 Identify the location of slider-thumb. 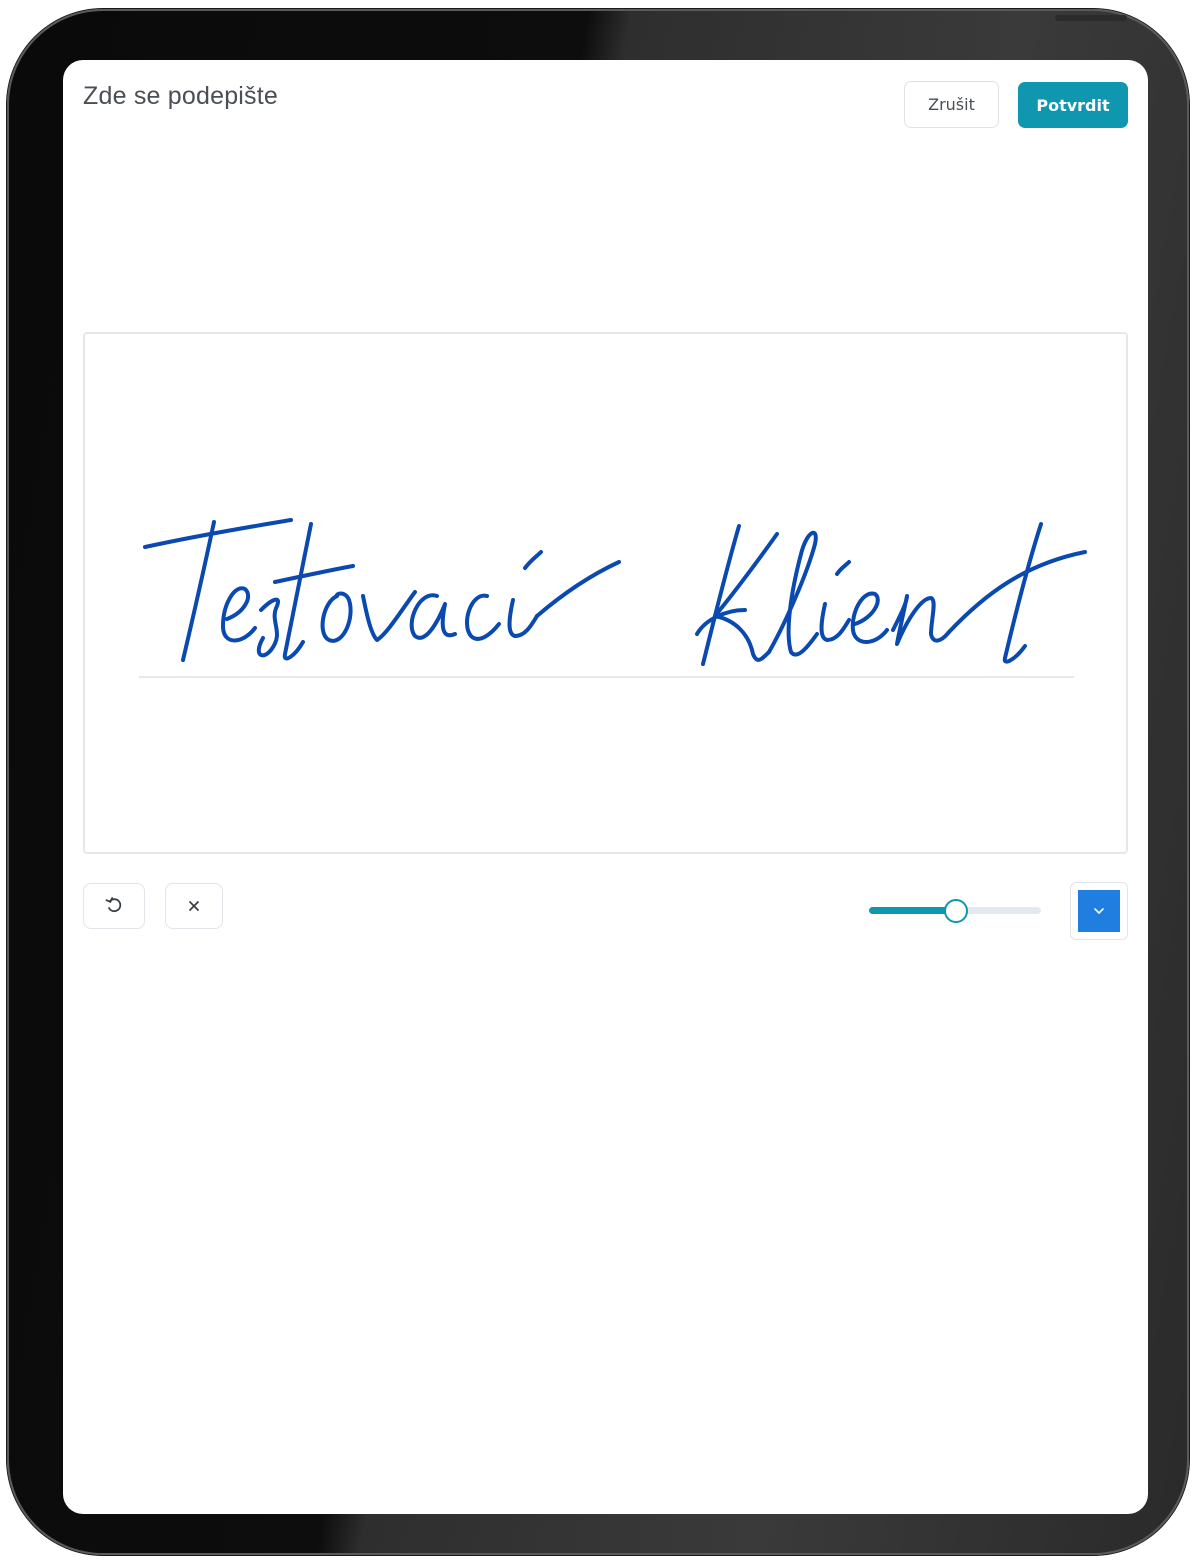
(956, 911).